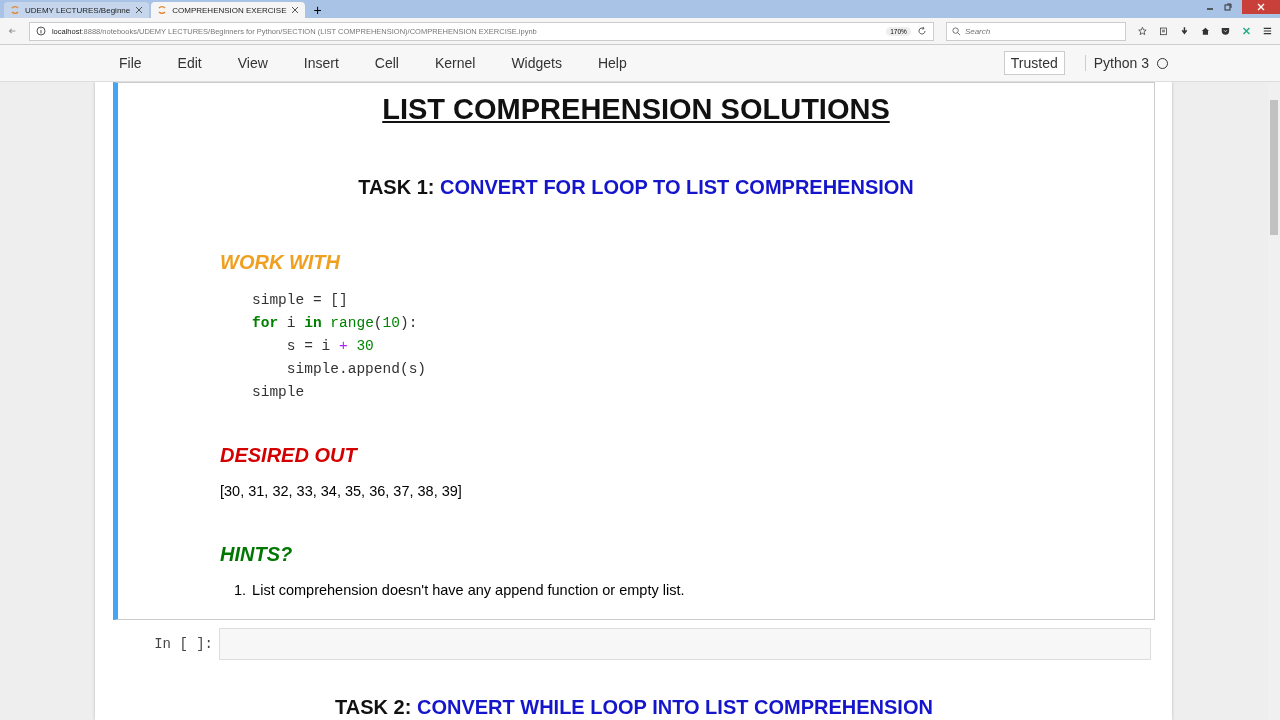 This screenshot has width=1280, height=720. Describe the element at coordinates (1034, 63) in the screenshot. I see `trusted-indicator: Trusted` at that location.